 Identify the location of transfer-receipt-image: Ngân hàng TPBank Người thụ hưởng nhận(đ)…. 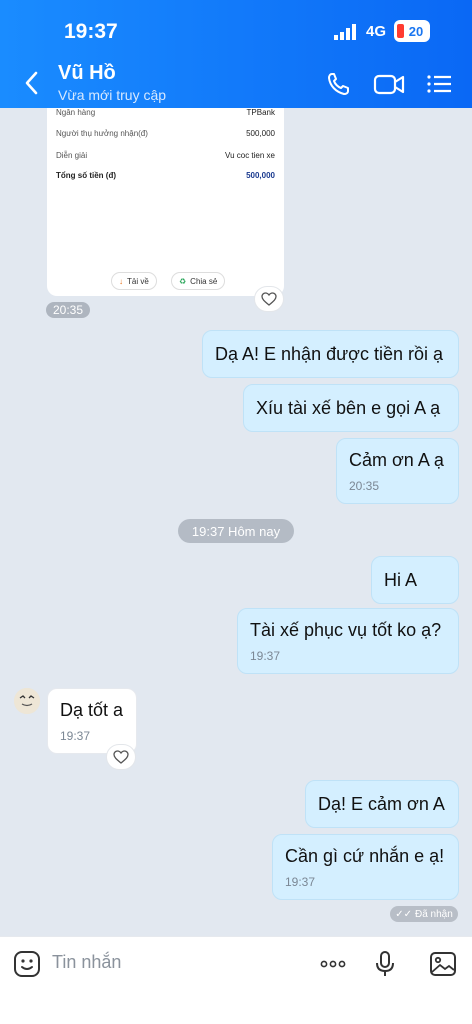
(165, 202).